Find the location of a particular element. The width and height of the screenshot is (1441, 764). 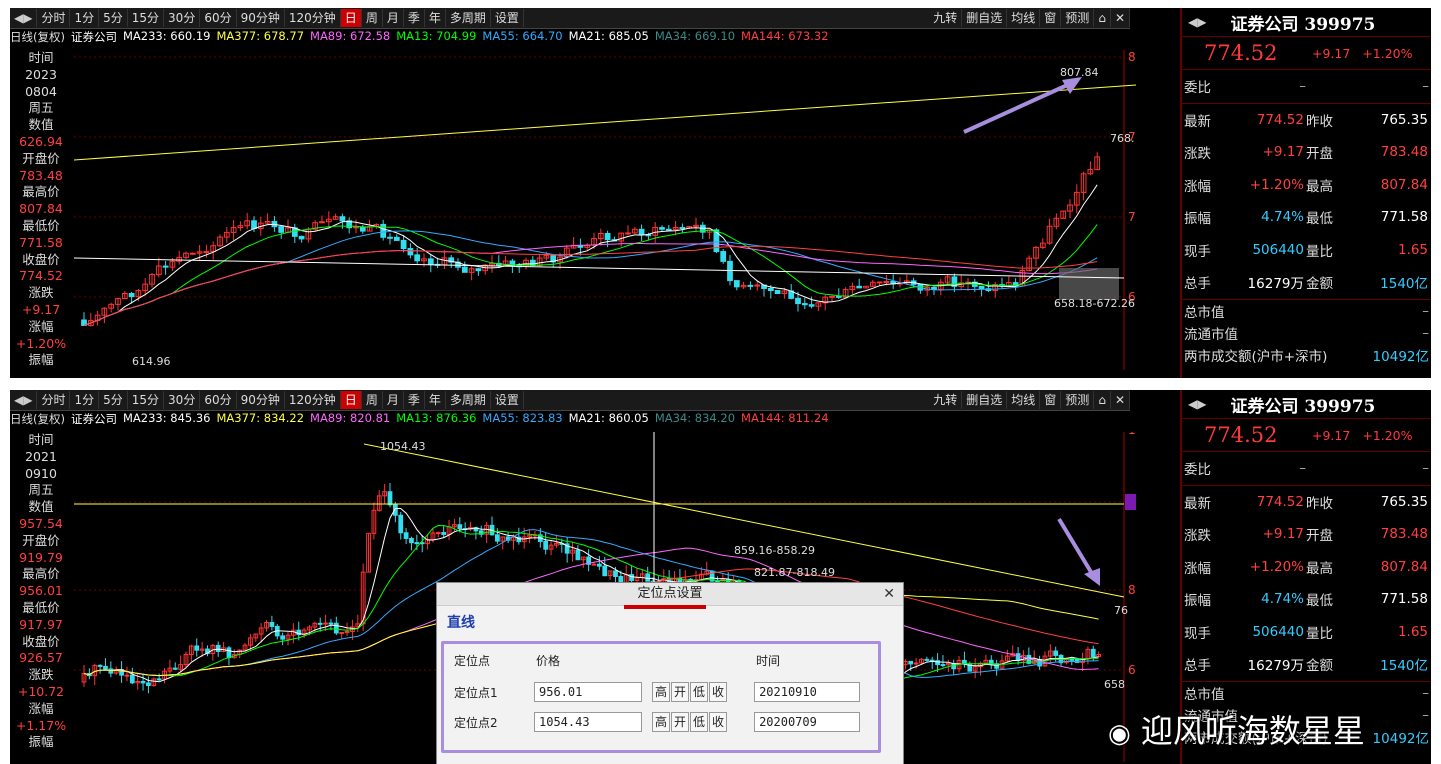

range-label: 658.18-672.26 is located at coordinates (1094, 303).